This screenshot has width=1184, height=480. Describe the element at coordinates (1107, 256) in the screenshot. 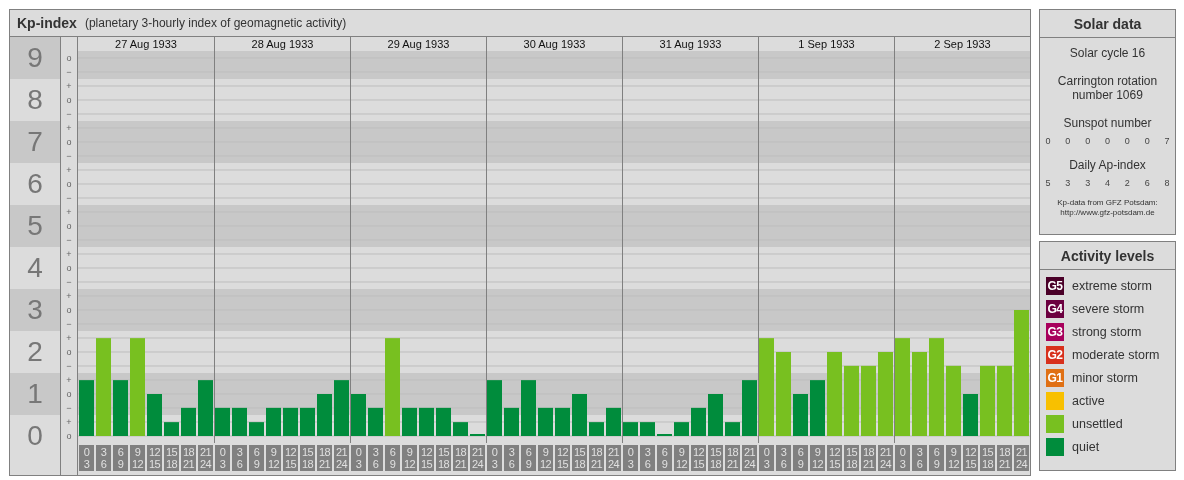

I see `panel-title: Activity levels` at that location.